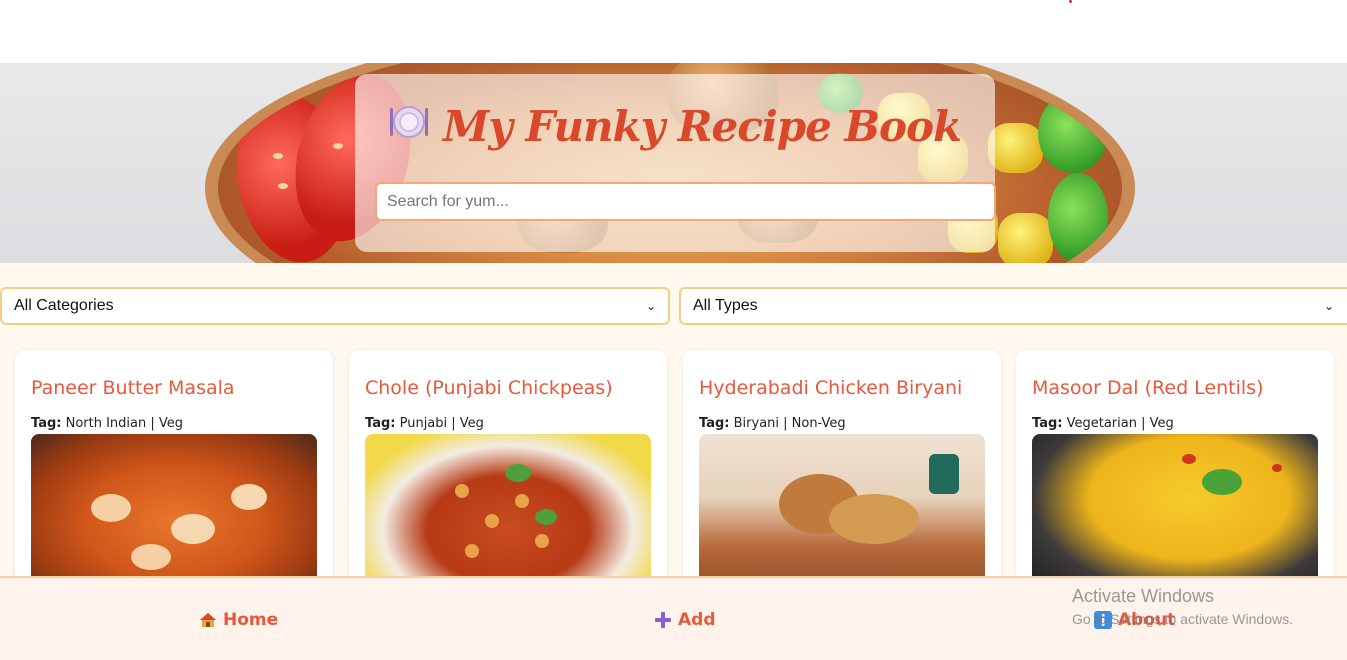  I want to click on hero-card: My Funky Recipe Book, so click(675, 163).